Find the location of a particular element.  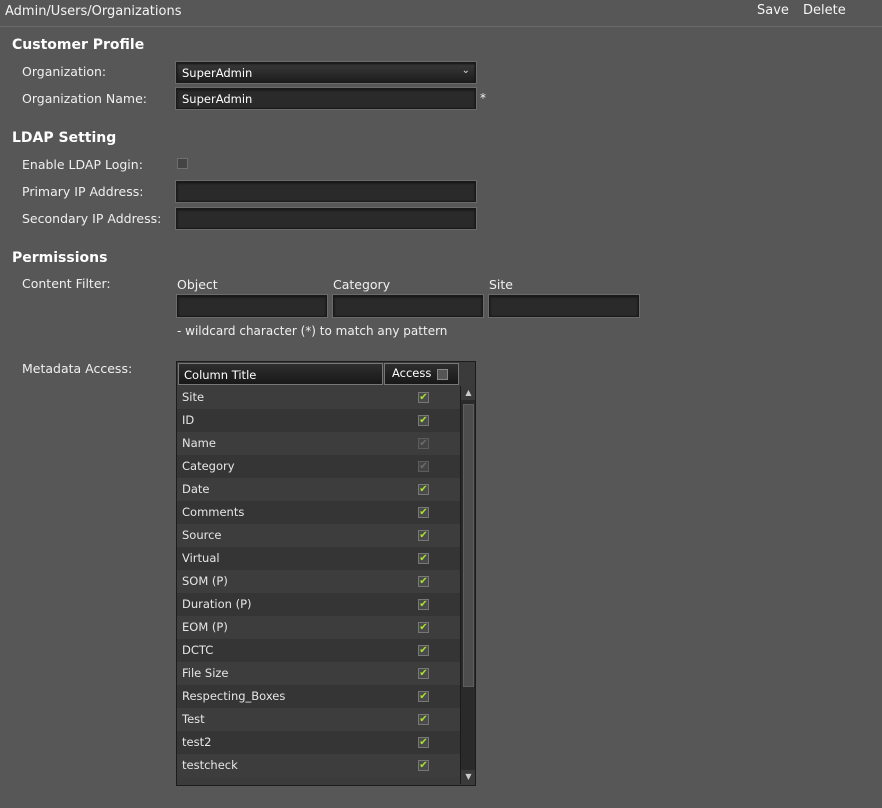

organization-label: Organization: is located at coordinates (64, 71).